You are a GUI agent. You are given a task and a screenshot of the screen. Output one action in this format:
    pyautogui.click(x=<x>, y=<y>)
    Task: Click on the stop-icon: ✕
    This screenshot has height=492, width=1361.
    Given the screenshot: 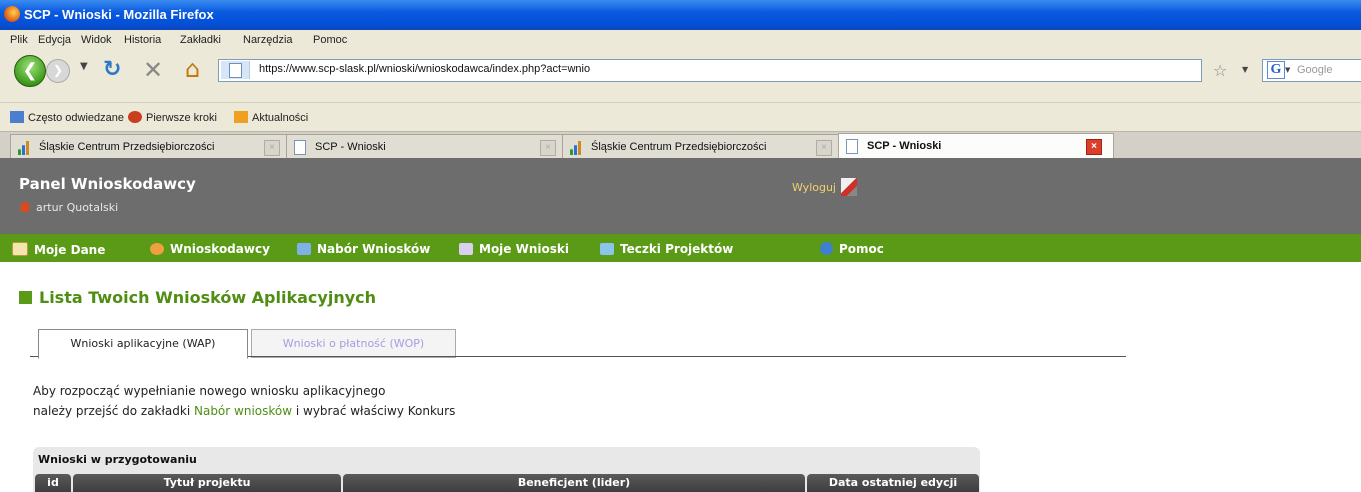 What is the action you would take?
    pyautogui.click(x=153, y=70)
    